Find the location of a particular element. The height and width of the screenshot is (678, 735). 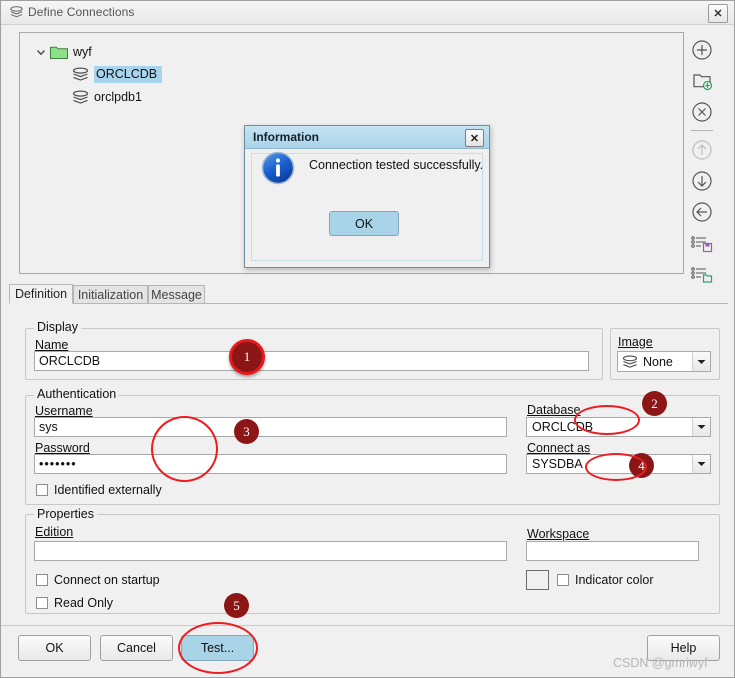

workspace-input is located at coordinates (612, 551).